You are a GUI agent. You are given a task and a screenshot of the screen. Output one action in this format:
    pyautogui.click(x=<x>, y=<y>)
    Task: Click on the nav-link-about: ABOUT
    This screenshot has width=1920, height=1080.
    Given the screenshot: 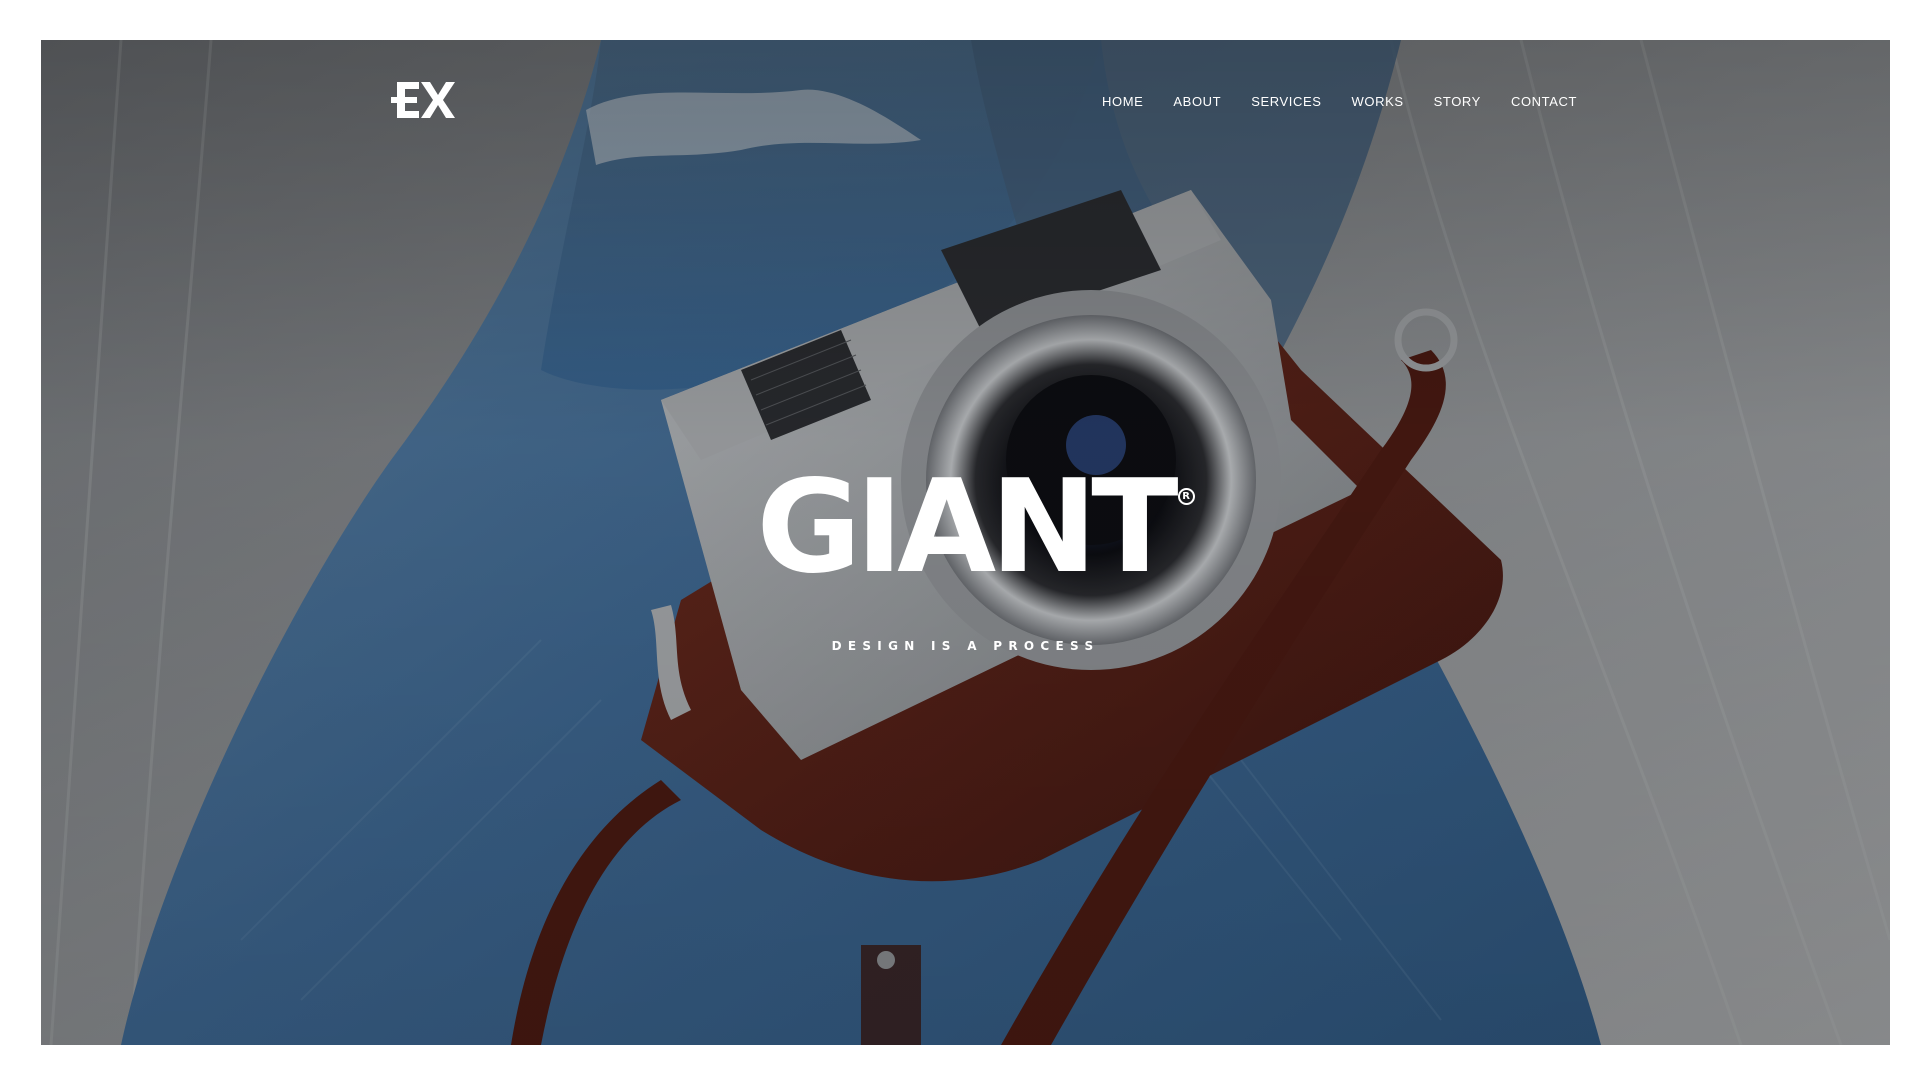 What is the action you would take?
    pyautogui.click(x=1197, y=102)
    